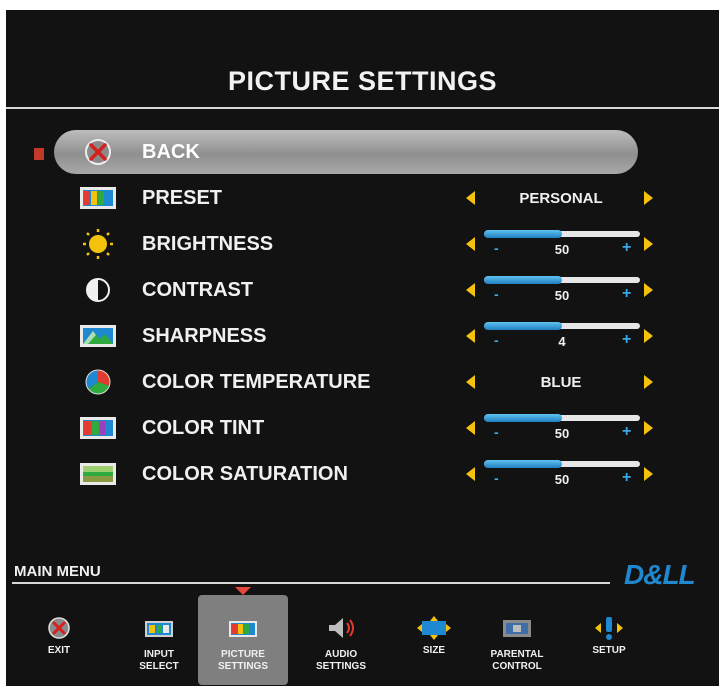 The width and height of the screenshot is (723, 690). Describe the element at coordinates (353, 474) in the screenshot. I see `menu-item-color-saturation: COLOR SATURATION - 50 +` at that location.